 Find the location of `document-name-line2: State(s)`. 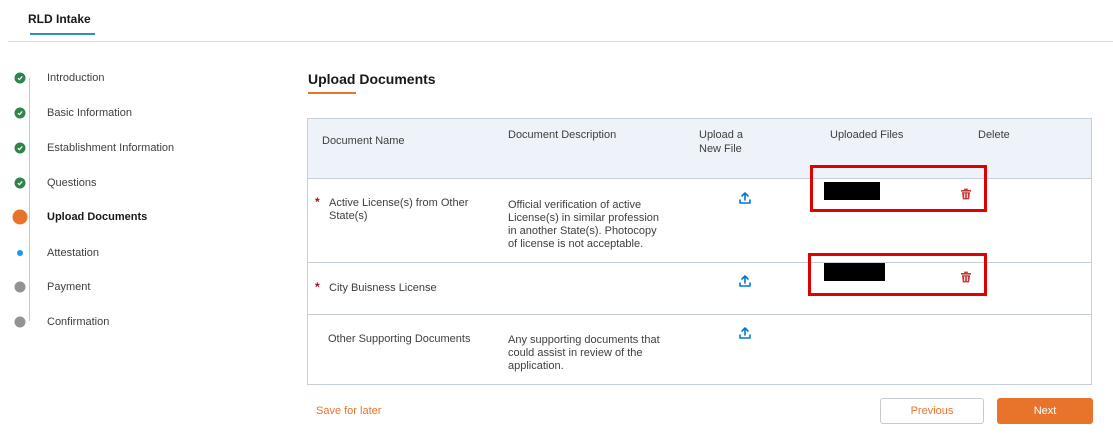

document-name-line2: State(s) is located at coordinates (348, 216).